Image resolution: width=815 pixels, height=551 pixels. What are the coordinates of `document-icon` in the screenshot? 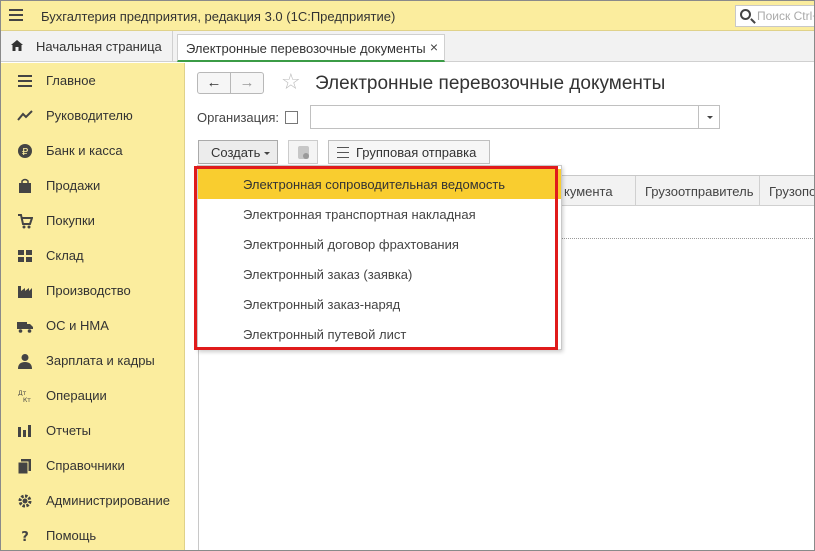 It's located at (303, 152).